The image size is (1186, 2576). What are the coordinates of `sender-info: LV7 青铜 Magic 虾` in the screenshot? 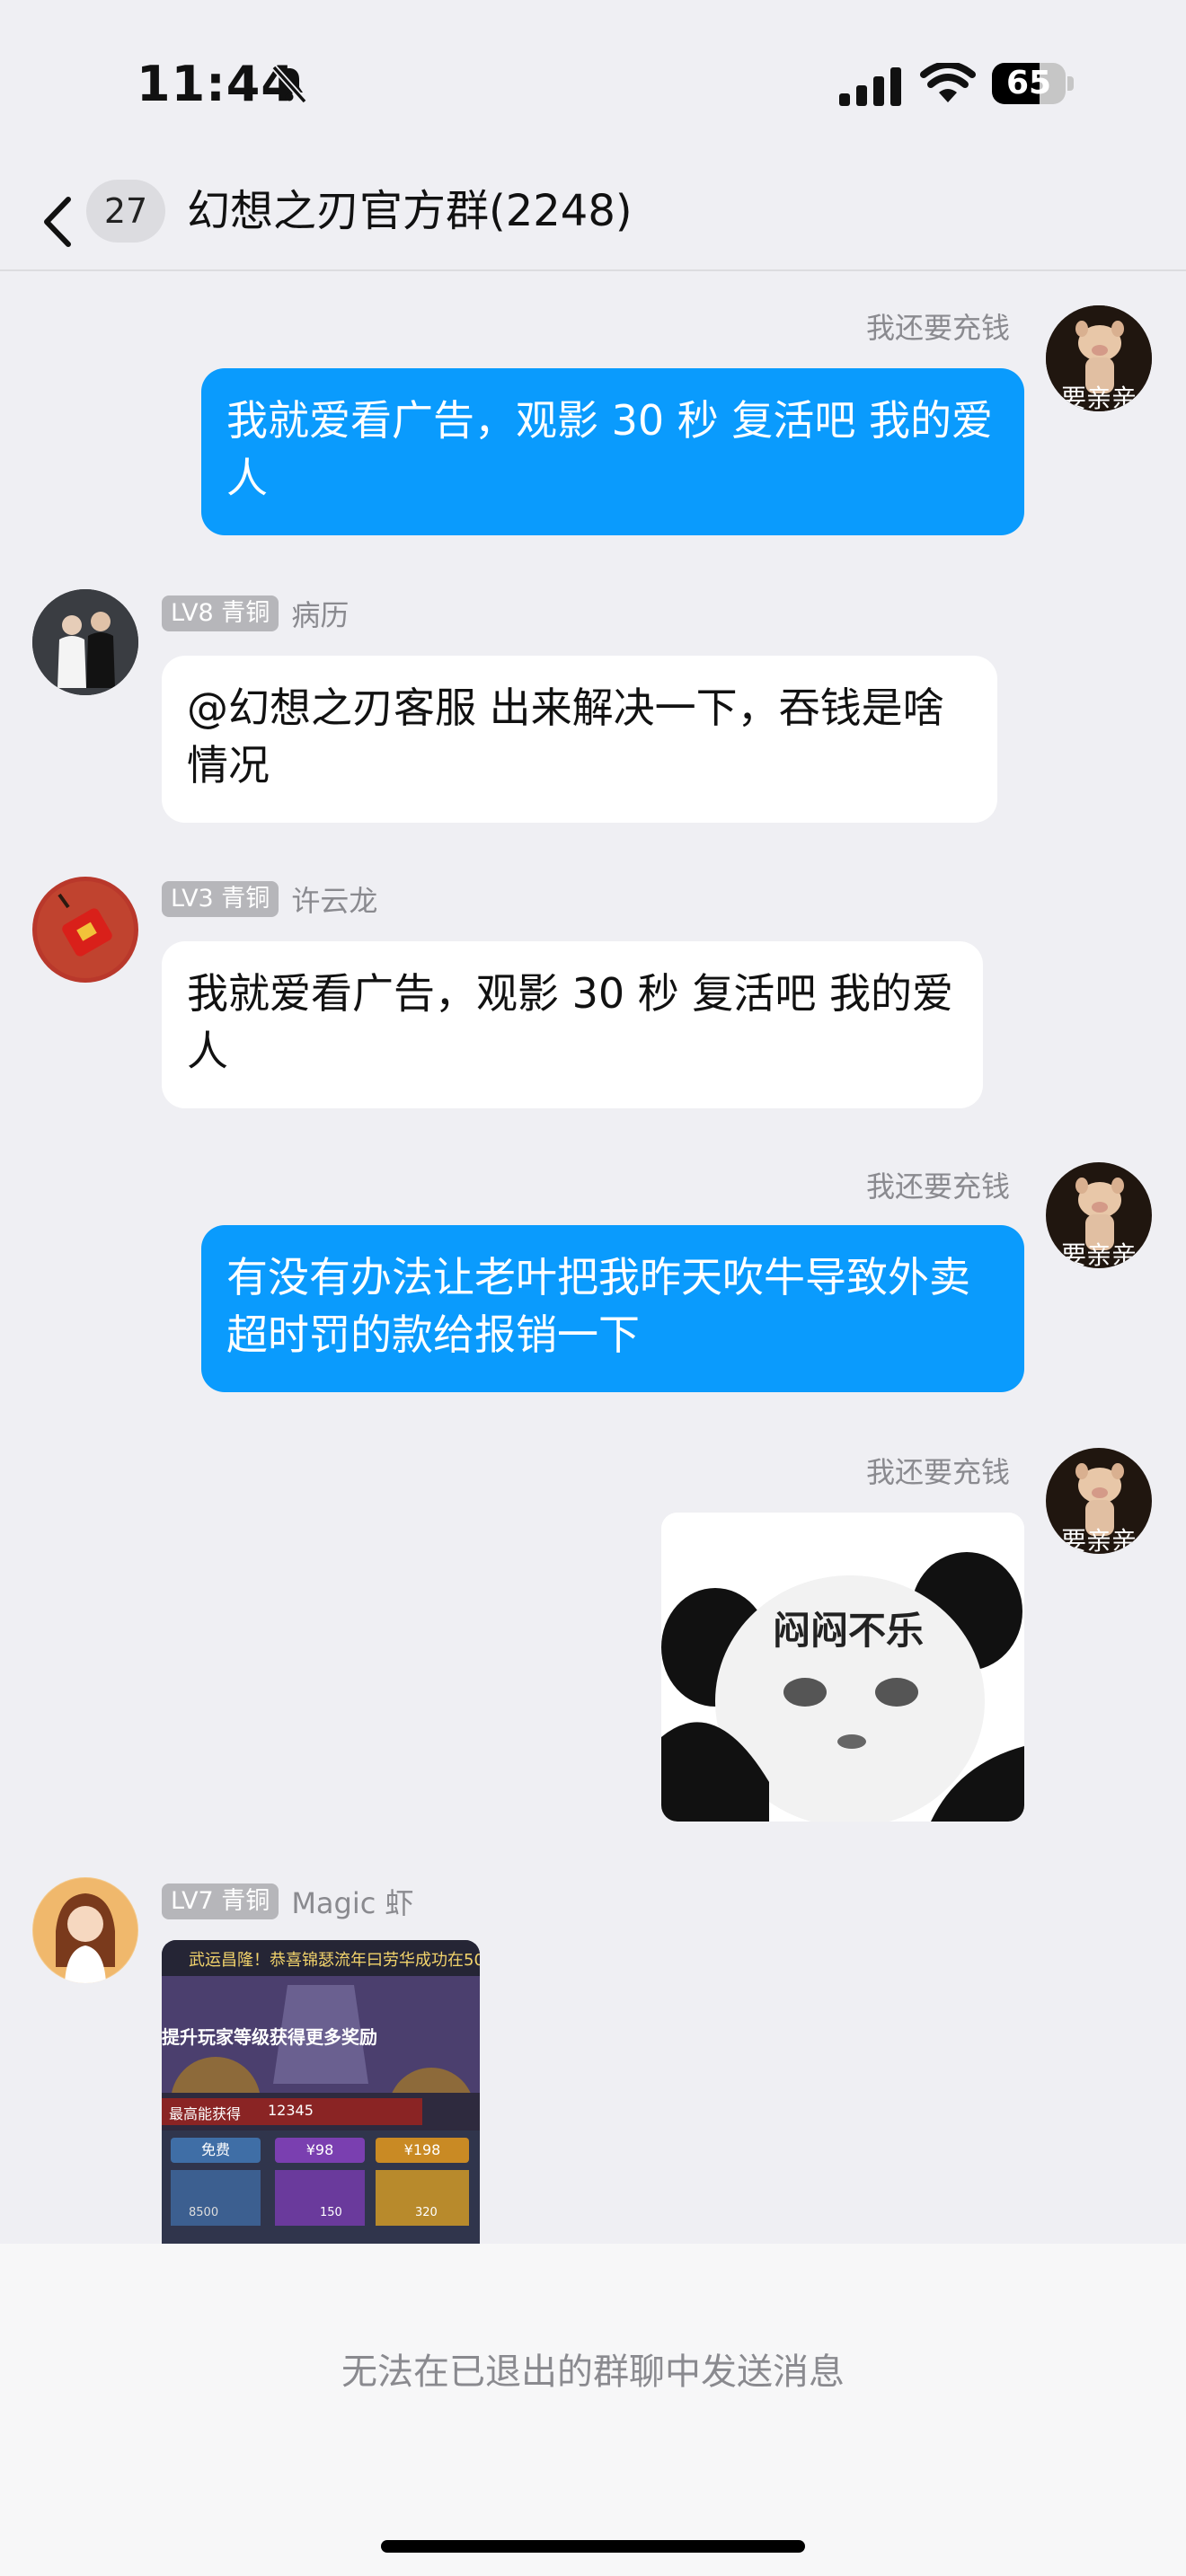 It's located at (288, 1901).